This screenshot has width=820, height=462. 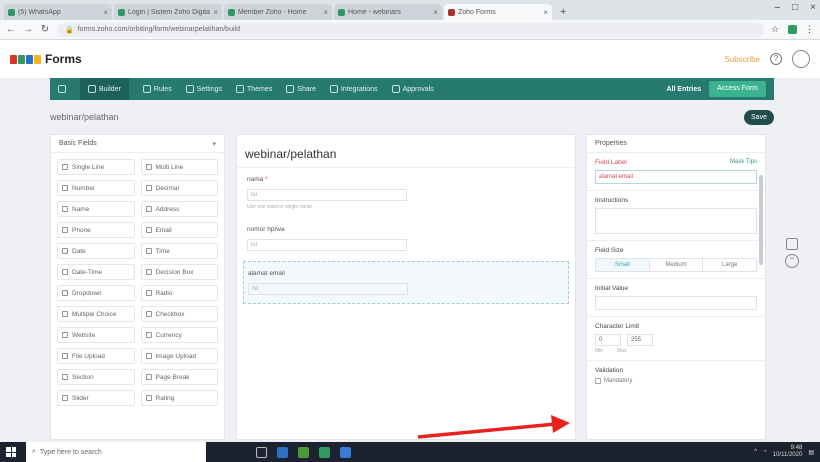 What do you see at coordinates (179, 209) in the screenshot?
I see `field-type-address: Address` at bounding box center [179, 209].